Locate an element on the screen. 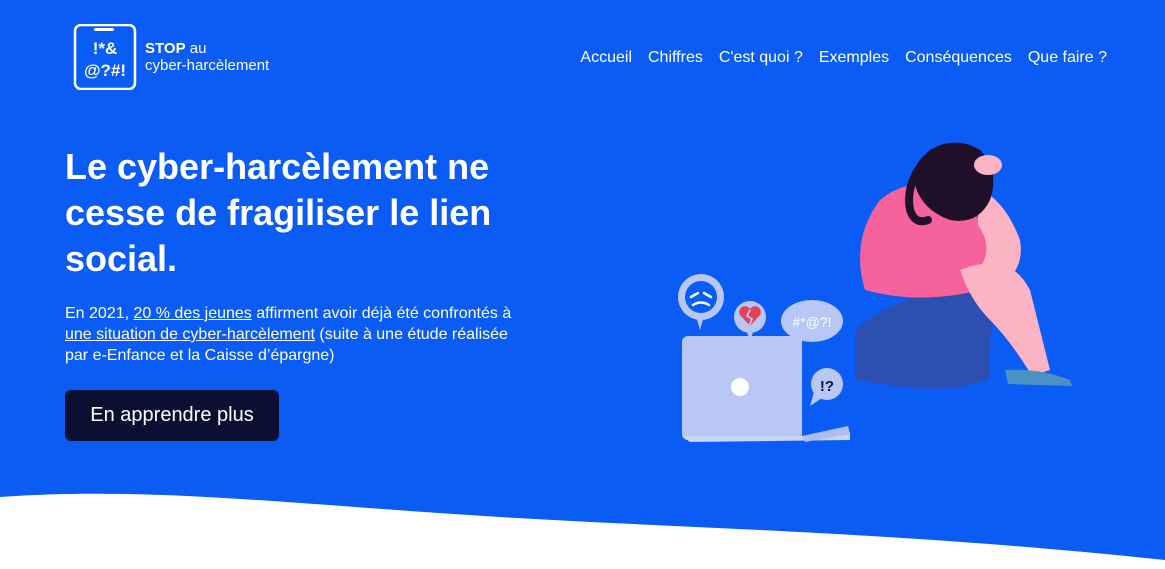 The width and height of the screenshot is (1165, 569). learn-more-button: En apprendre plus is located at coordinates (172, 415).